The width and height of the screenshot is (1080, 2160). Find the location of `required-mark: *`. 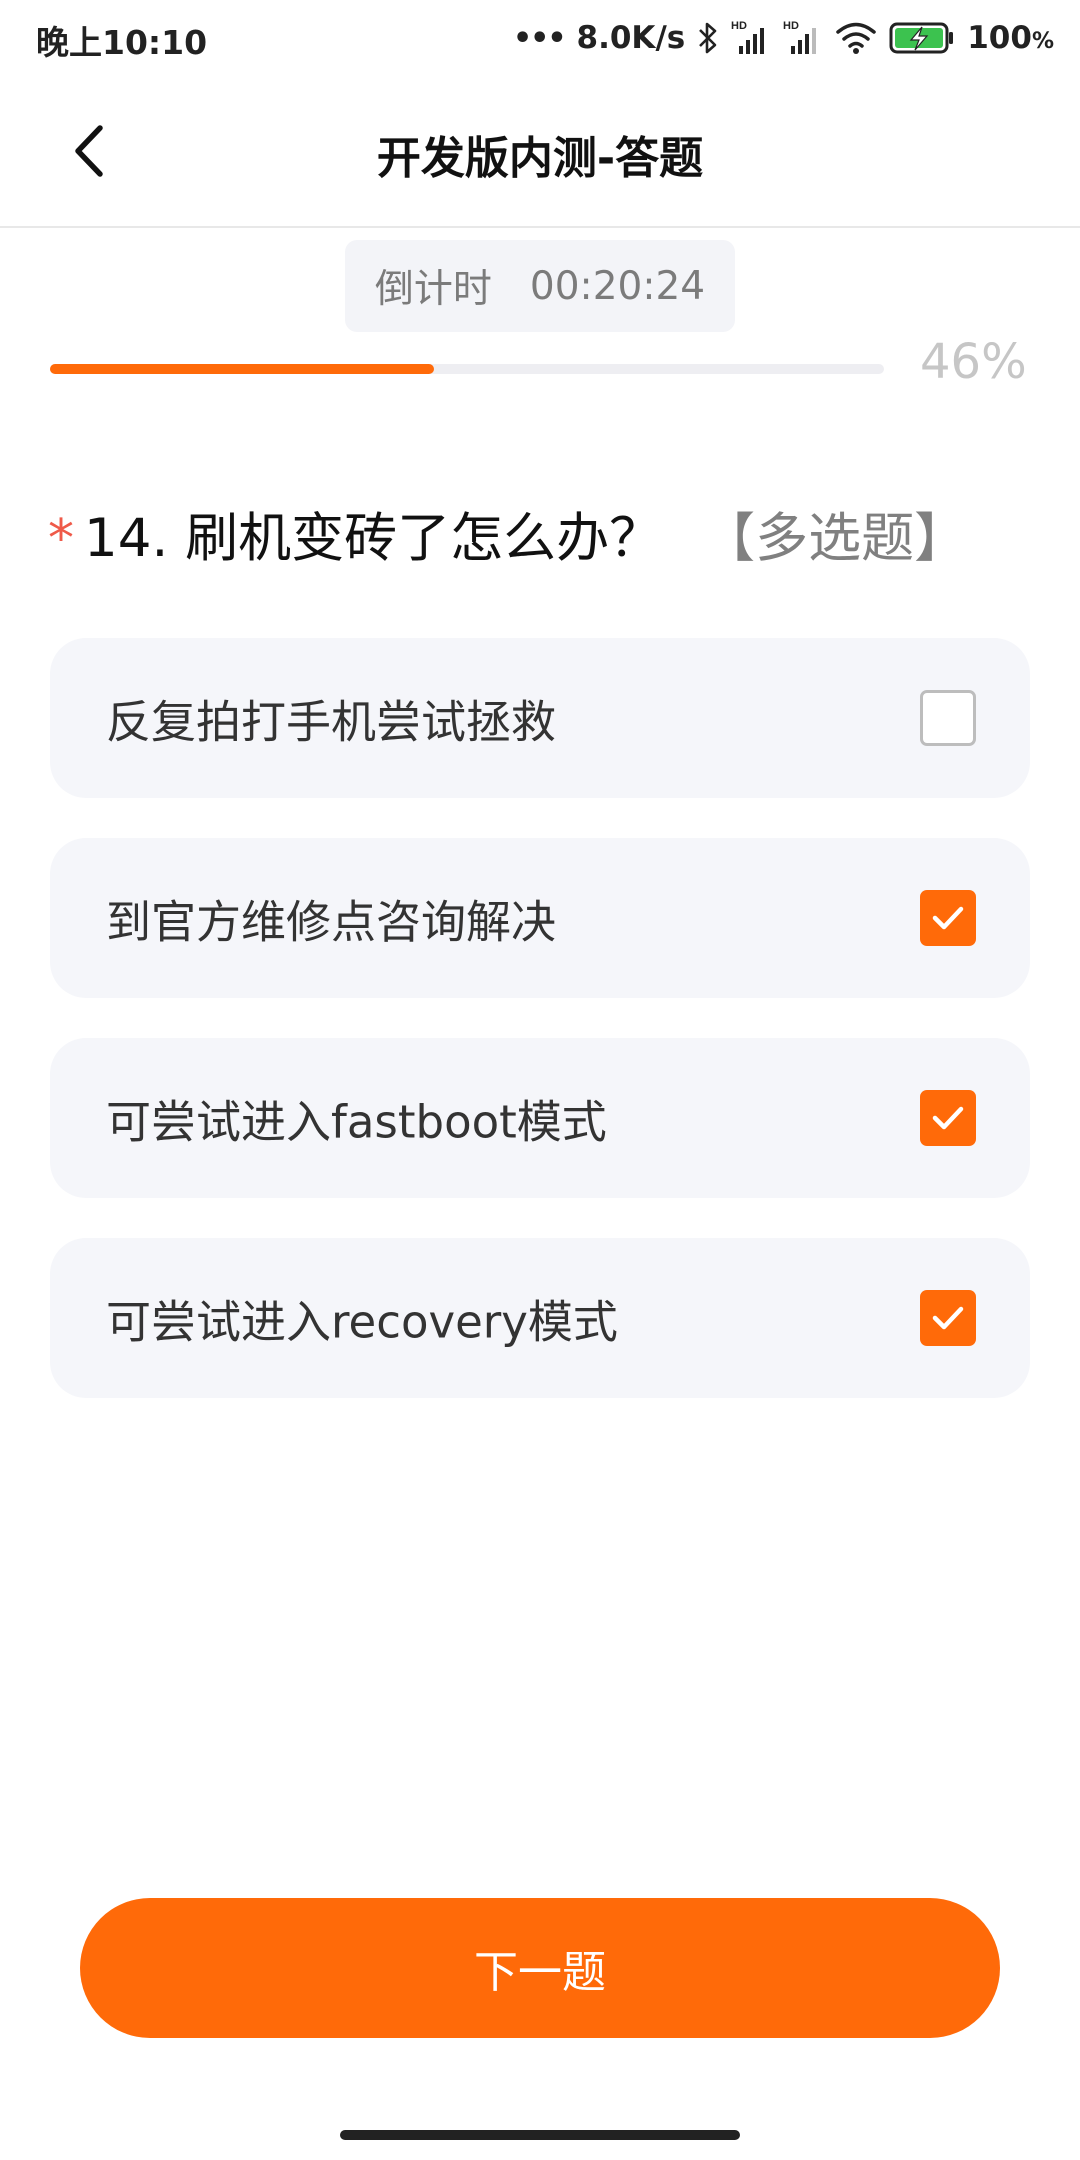

required-mark: * is located at coordinates (61, 539).